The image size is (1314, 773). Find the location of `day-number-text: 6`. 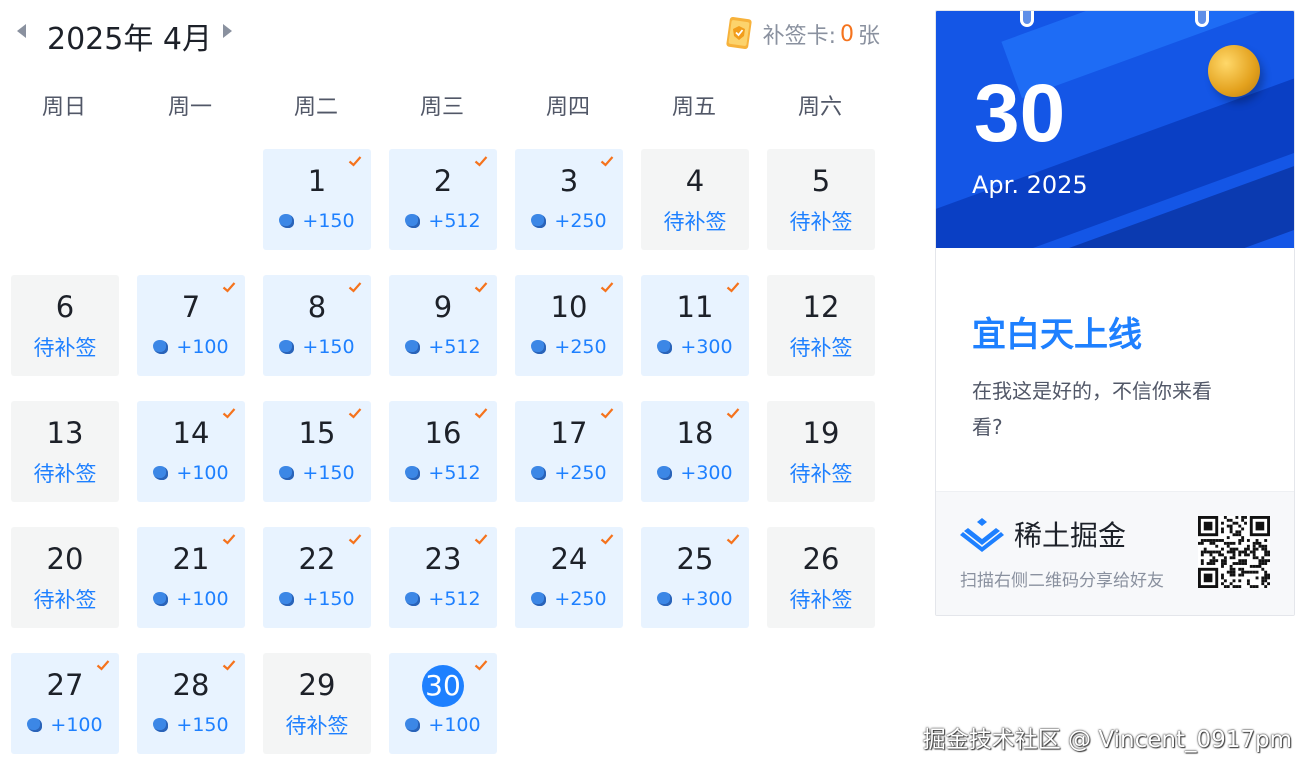

day-number-text: 6 is located at coordinates (65, 307).